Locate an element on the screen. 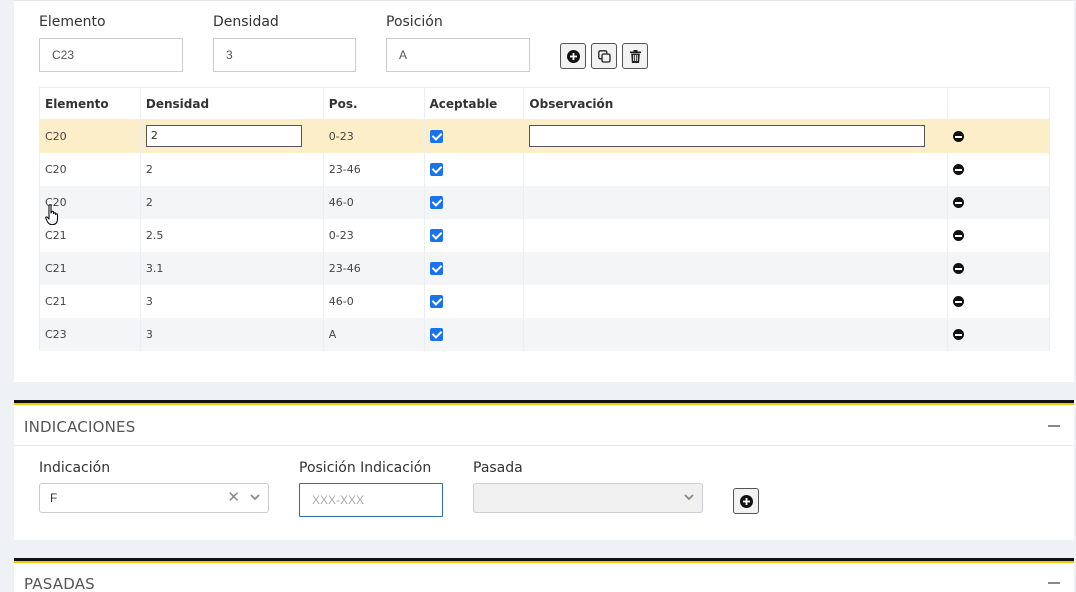  observacion-edit-input is located at coordinates (727, 136).